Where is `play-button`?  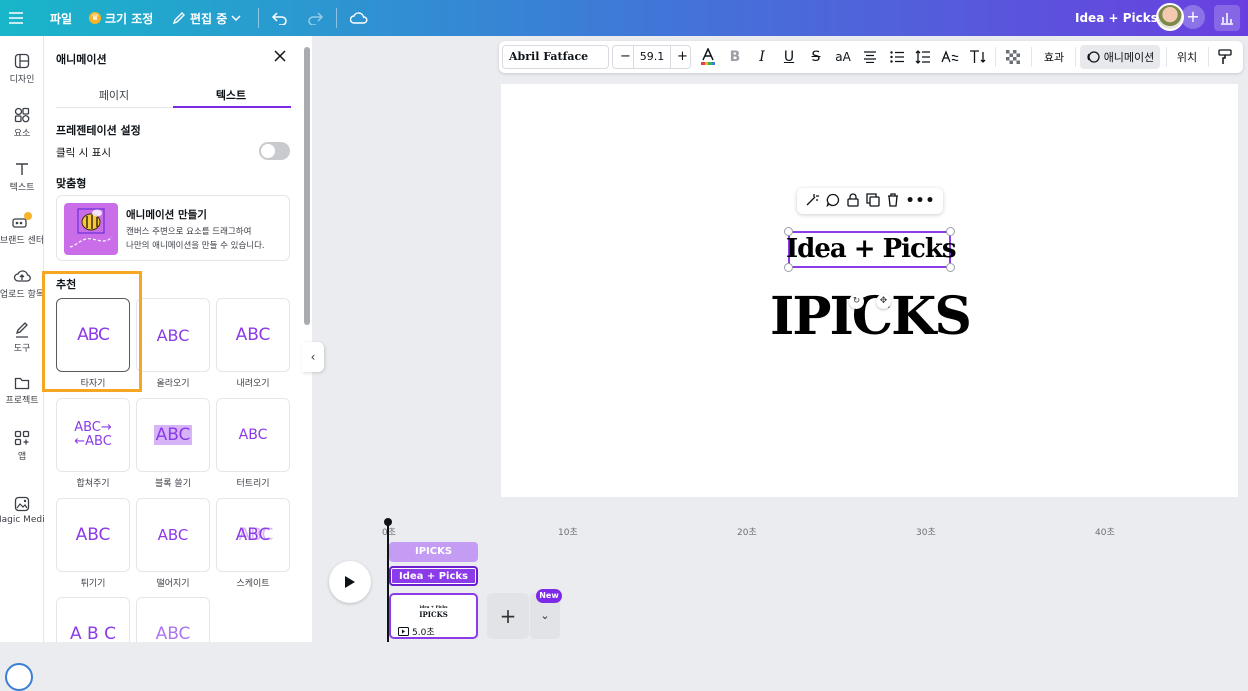 play-button is located at coordinates (350, 582).